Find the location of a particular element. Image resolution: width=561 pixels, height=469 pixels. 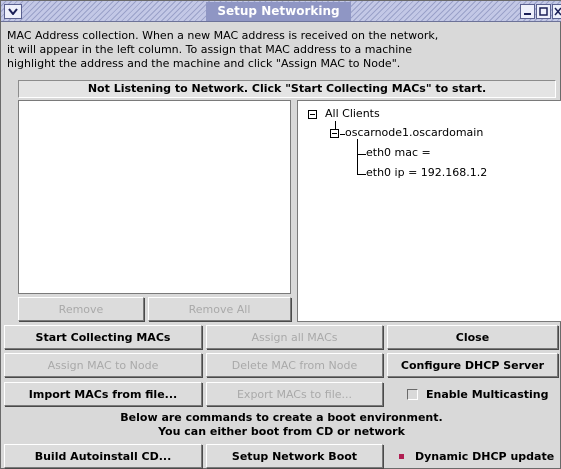

minimize-icon is located at coordinates (527, 11).